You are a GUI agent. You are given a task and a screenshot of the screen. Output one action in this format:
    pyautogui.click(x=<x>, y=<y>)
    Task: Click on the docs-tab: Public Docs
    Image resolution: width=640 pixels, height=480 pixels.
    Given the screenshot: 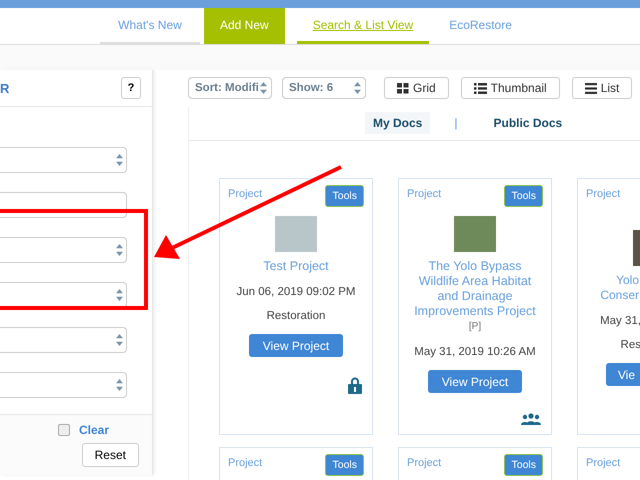 What is the action you would take?
    pyautogui.click(x=527, y=123)
    